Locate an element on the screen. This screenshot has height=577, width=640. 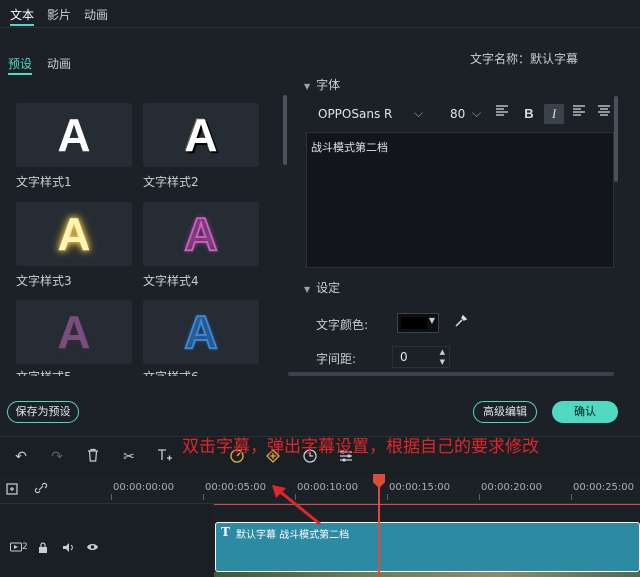
text-name-label: 文字名称：默认字幕 is located at coordinates (524, 59).